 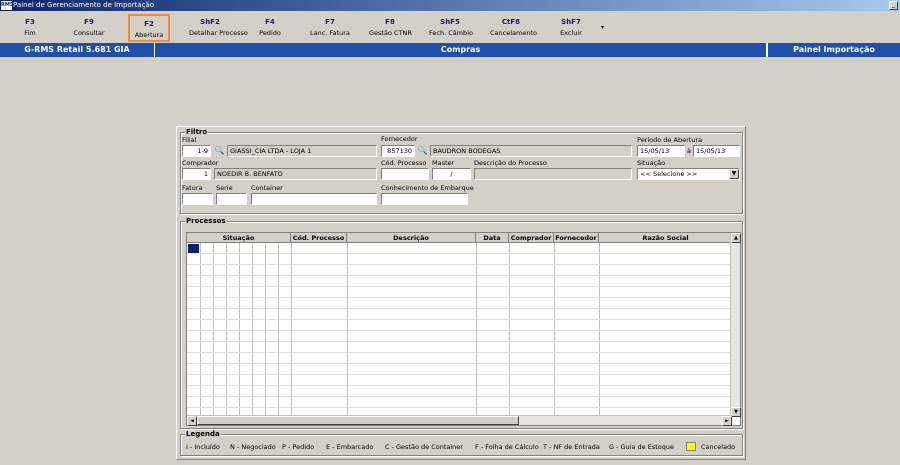 What do you see at coordinates (390, 28) in the screenshot?
I see `toolbar-button-gestao-ctnr: F8 Gestão CTNR` at bounding box center [390, 28].